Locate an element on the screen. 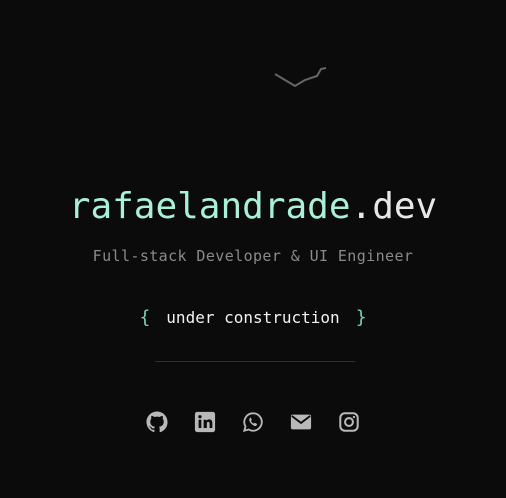 Image resolution: width=506 pixels, height=498 pixels. whatsapp-icon is located at coordinates (252, 422).